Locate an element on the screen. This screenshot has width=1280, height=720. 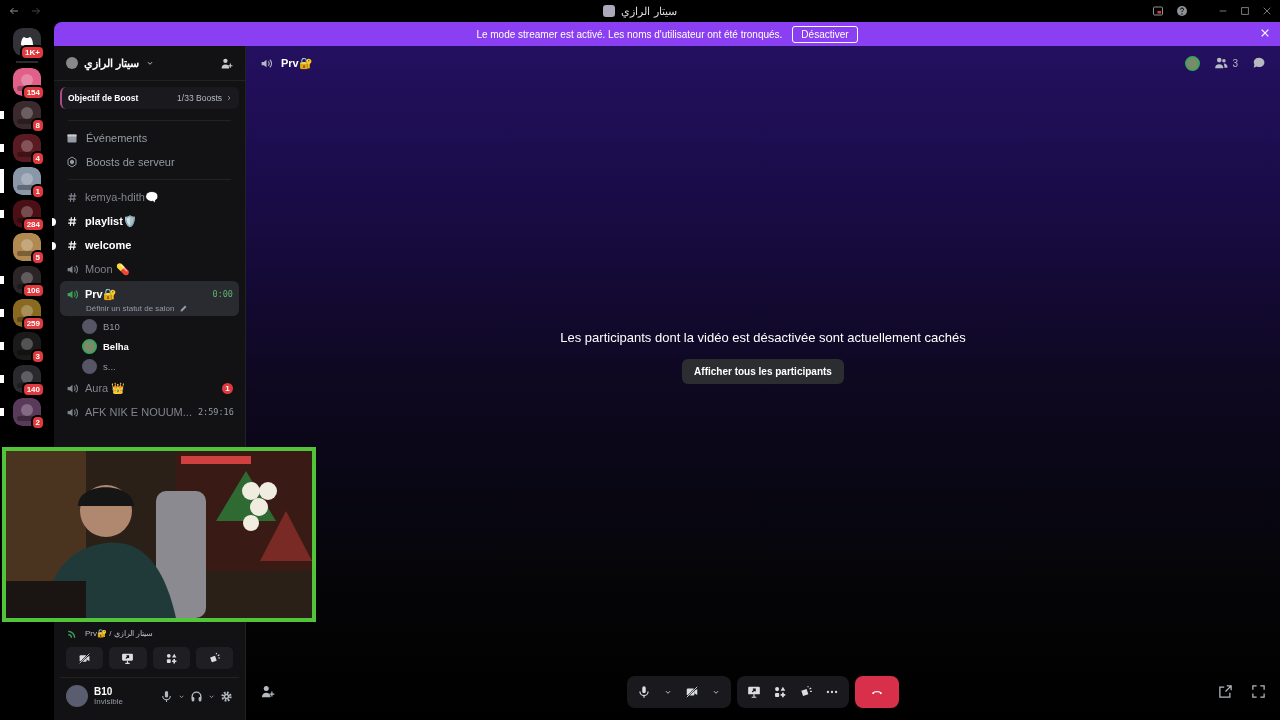
notification-badge: 259 is located at coordinates (33, 323).